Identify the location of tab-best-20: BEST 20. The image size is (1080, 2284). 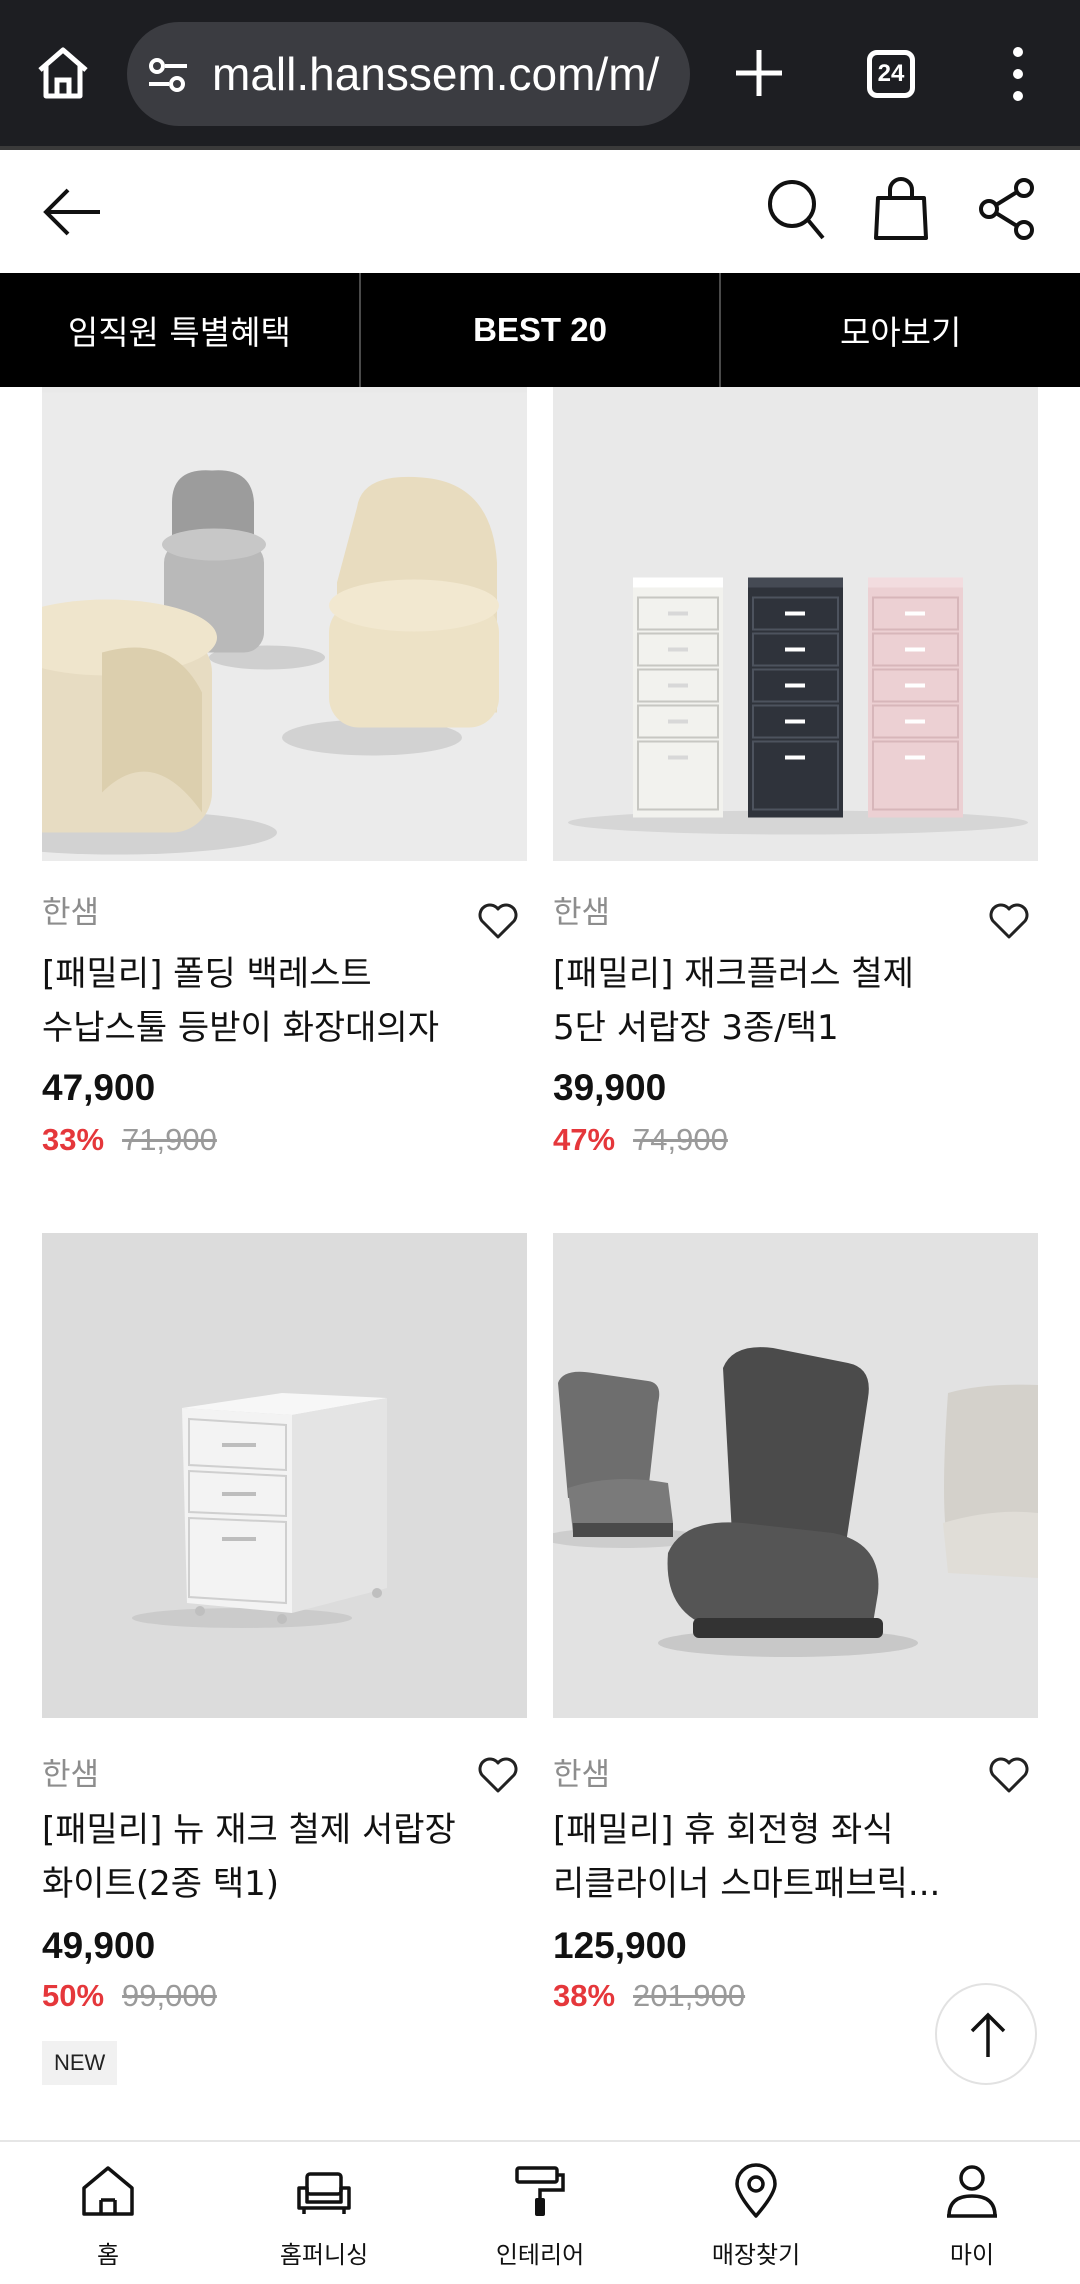
(541, 330).